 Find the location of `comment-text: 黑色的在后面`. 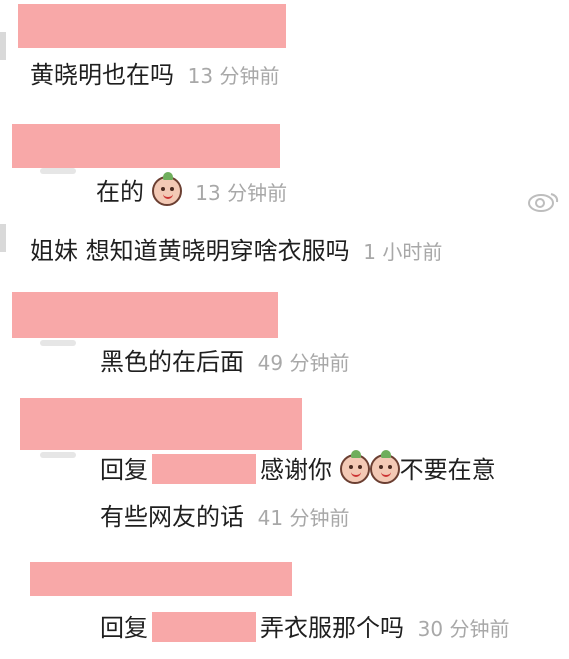

comment-text: 黑色的在后面 is located at coordinates (172, 362).